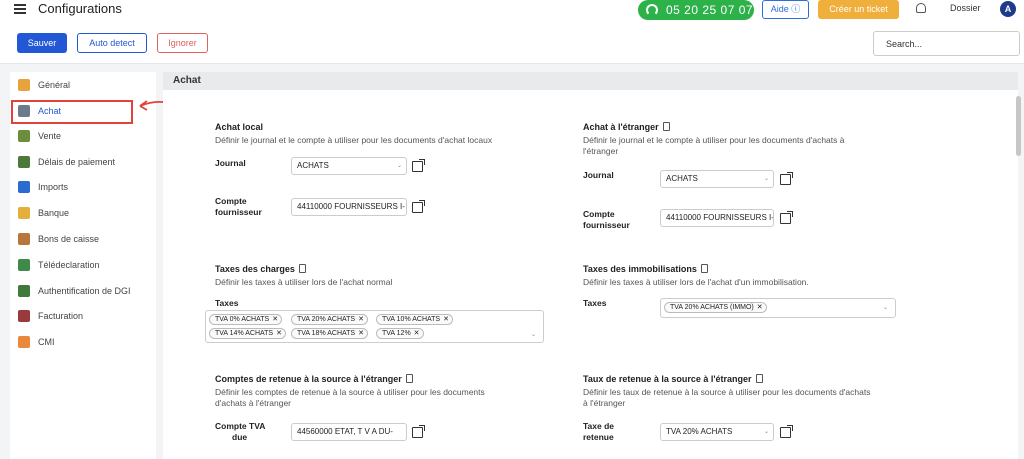  What do you see at coordinates (858, 9) in the screenshot?
I see `create-ticket-button: Créer un ticket` at bounding box center [858, 9].